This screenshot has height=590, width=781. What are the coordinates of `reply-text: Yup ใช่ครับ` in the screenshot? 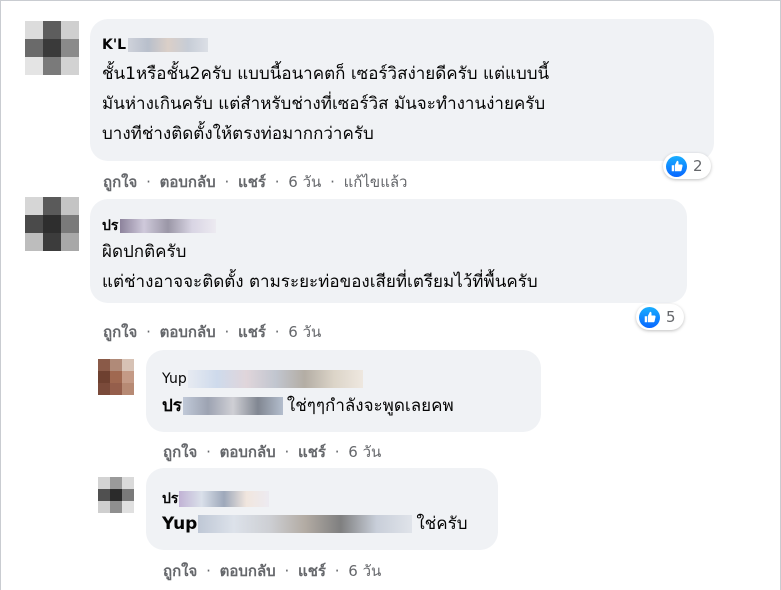 It's located at (315, 524).